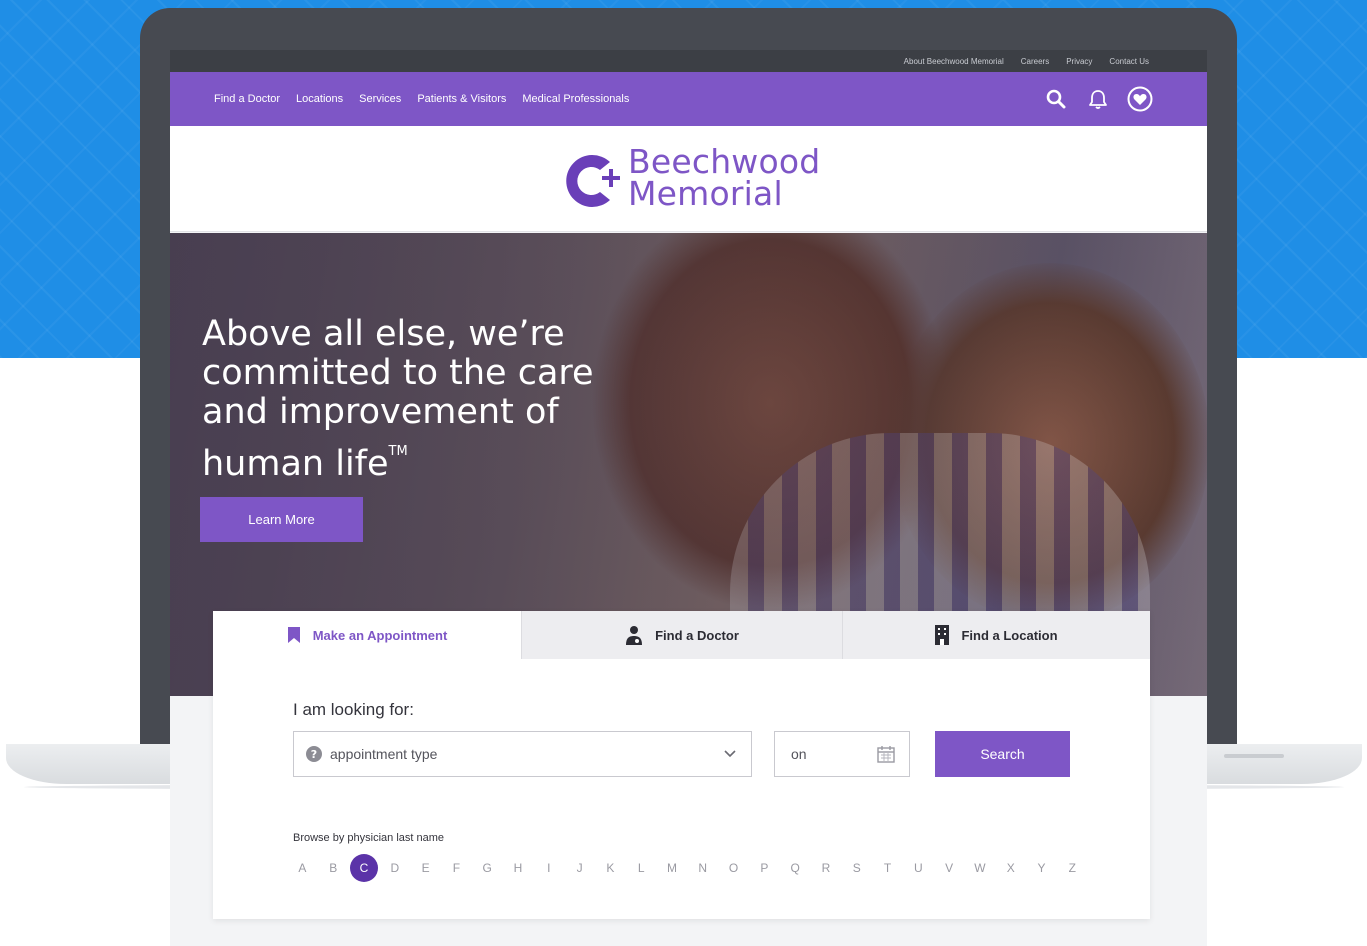  I want to click on utility-link-contact: Contact Us, so click(1129, 61).